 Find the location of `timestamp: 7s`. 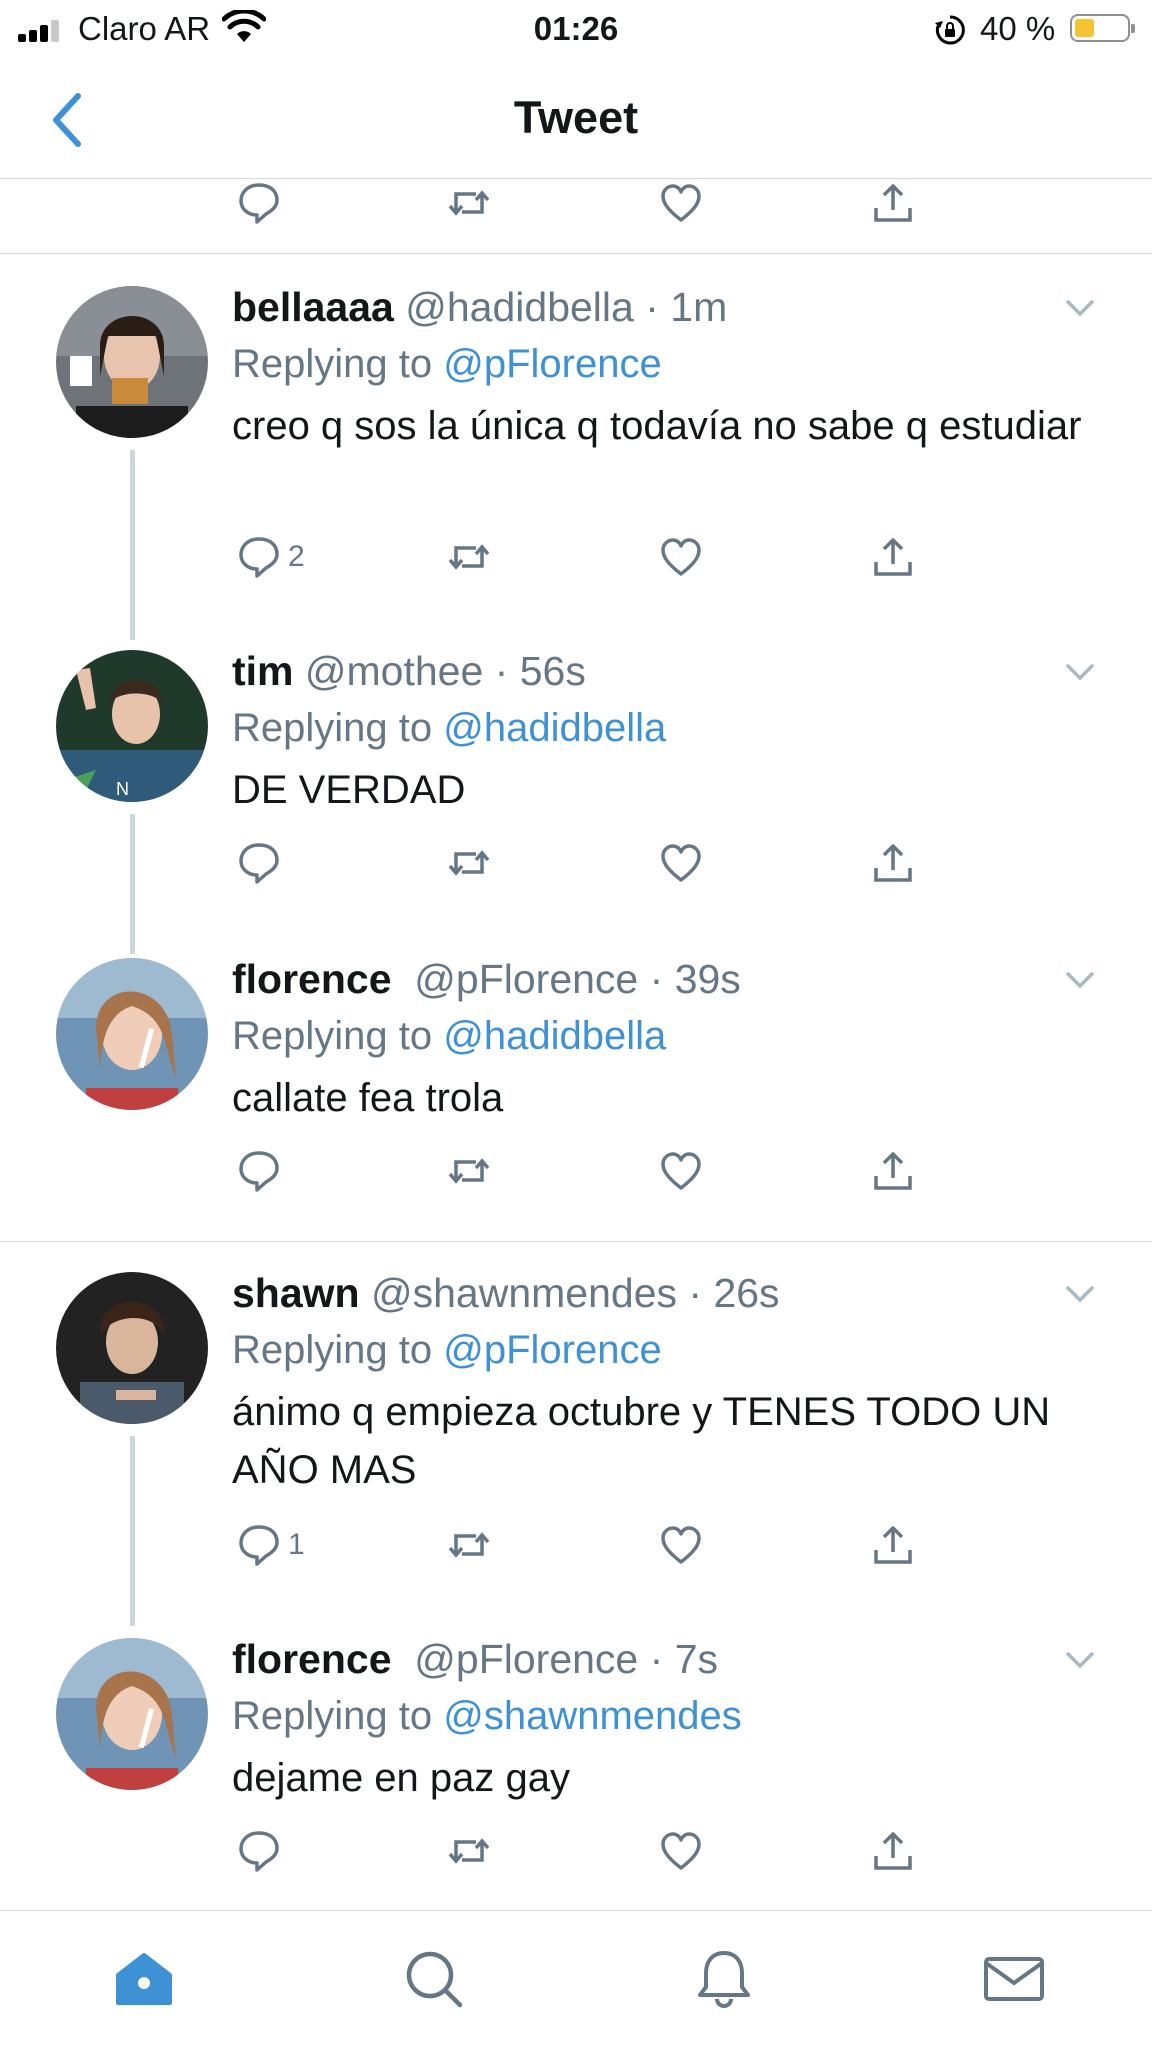

timestamp: 7s is located at coordinates (696, 1659).